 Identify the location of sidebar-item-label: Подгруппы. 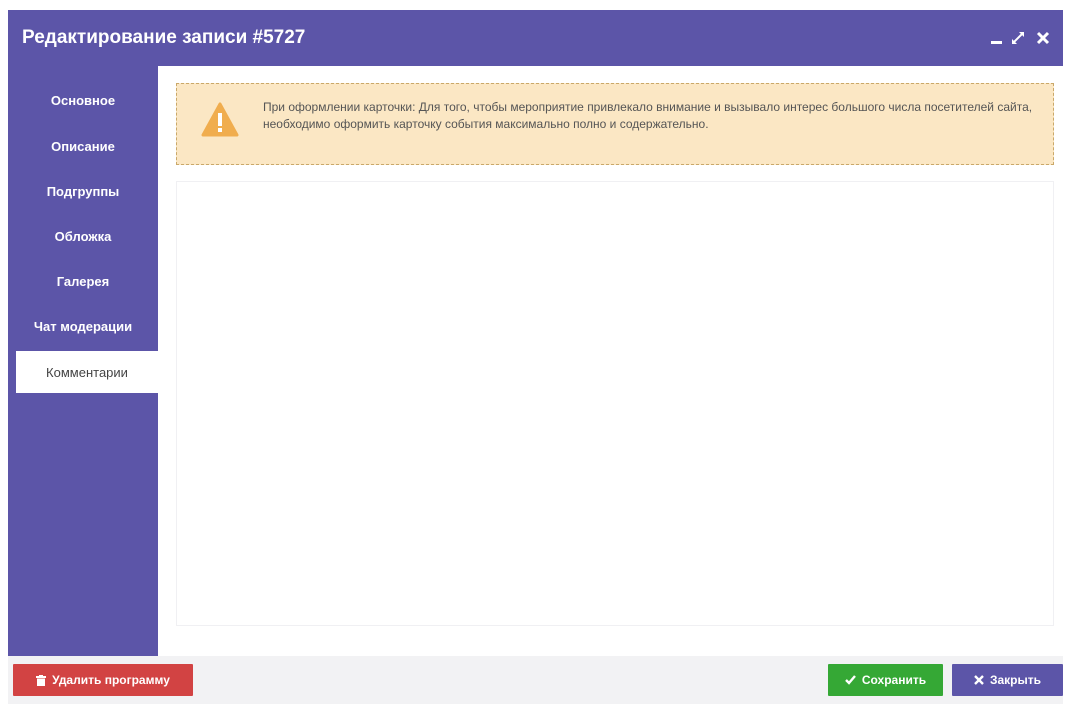
(83, 191).